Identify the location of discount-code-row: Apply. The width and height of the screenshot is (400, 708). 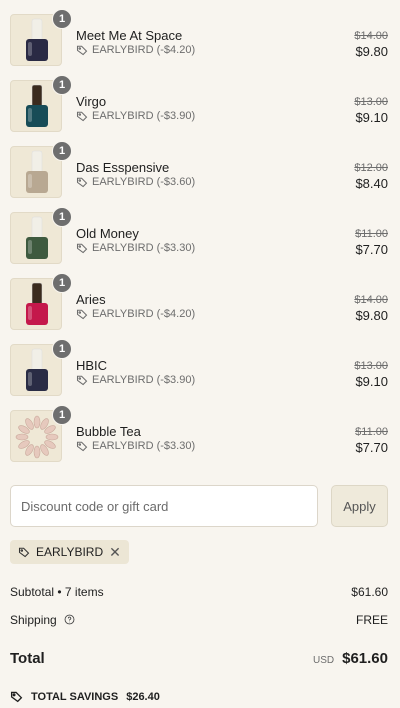
(199, 506).